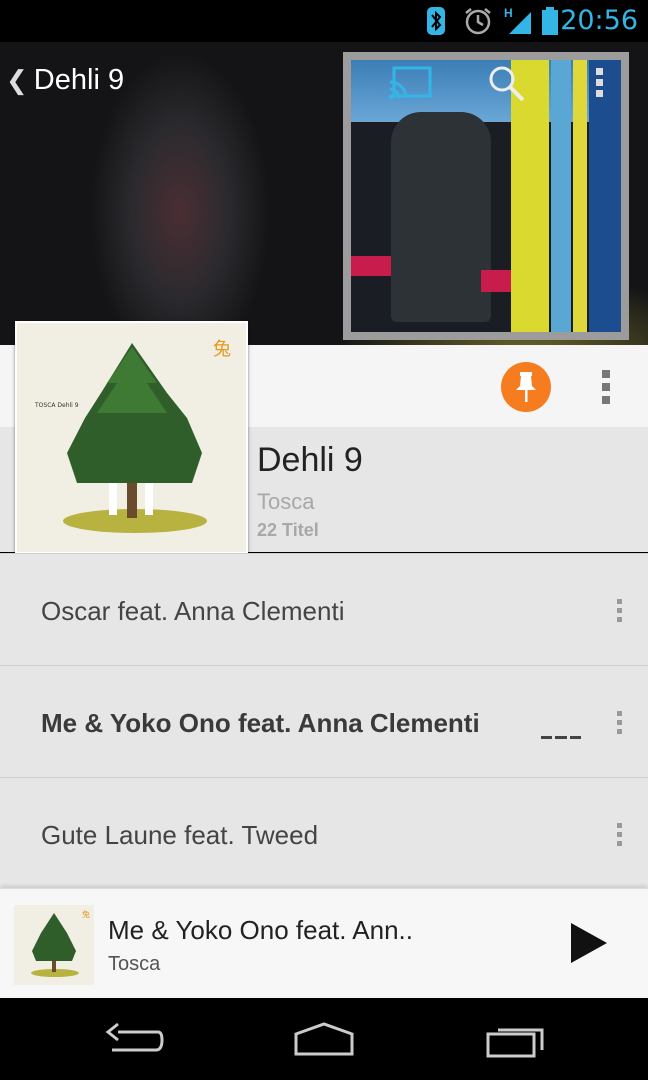 This screenshot has width=648, height=1080. Describe the element at coordinates (260, 930) in the screenshot. I see `now-playing-title: Me & Yoko Ono feat. Ann..` at that location.